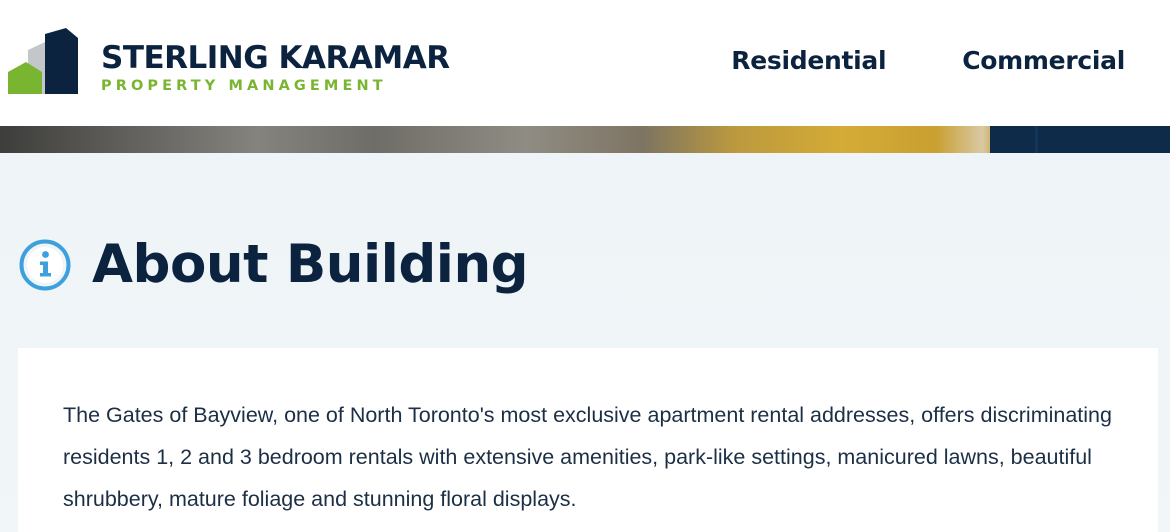 The height and width of the screenshot is (532, 1170). I want to click on brand-name: STERLING KARAMAR, so click(275, 58).